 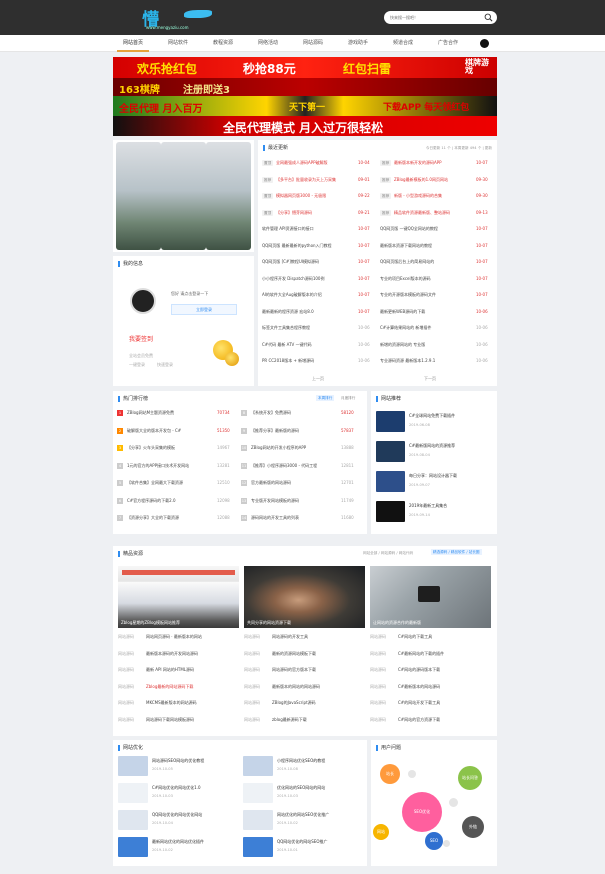 What do you see at coordinates (194, 788) in the screenshot?
I see `seo-title: C#网站优化的网站优化1.0` at bounding box center [194, 788].